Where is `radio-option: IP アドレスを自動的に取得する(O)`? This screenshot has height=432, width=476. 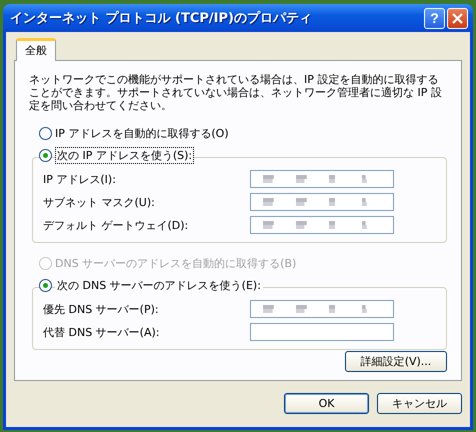
radio-option: IP アドレスを自動的に取得する(O) is located at coordinates (243, 133).